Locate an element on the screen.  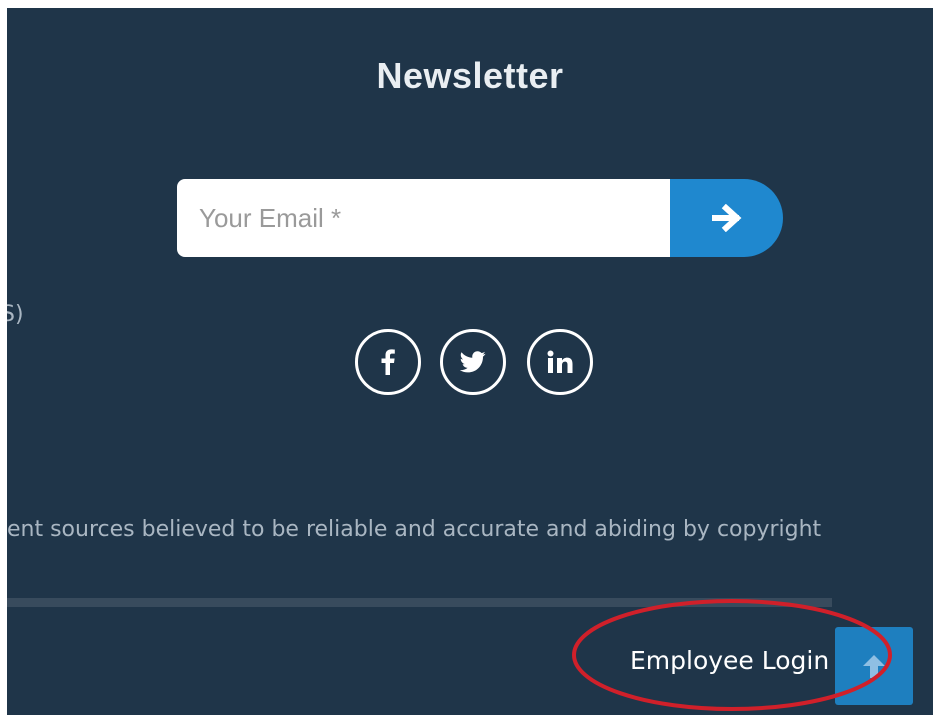
facebook-link is located at coordinates (388, 362).